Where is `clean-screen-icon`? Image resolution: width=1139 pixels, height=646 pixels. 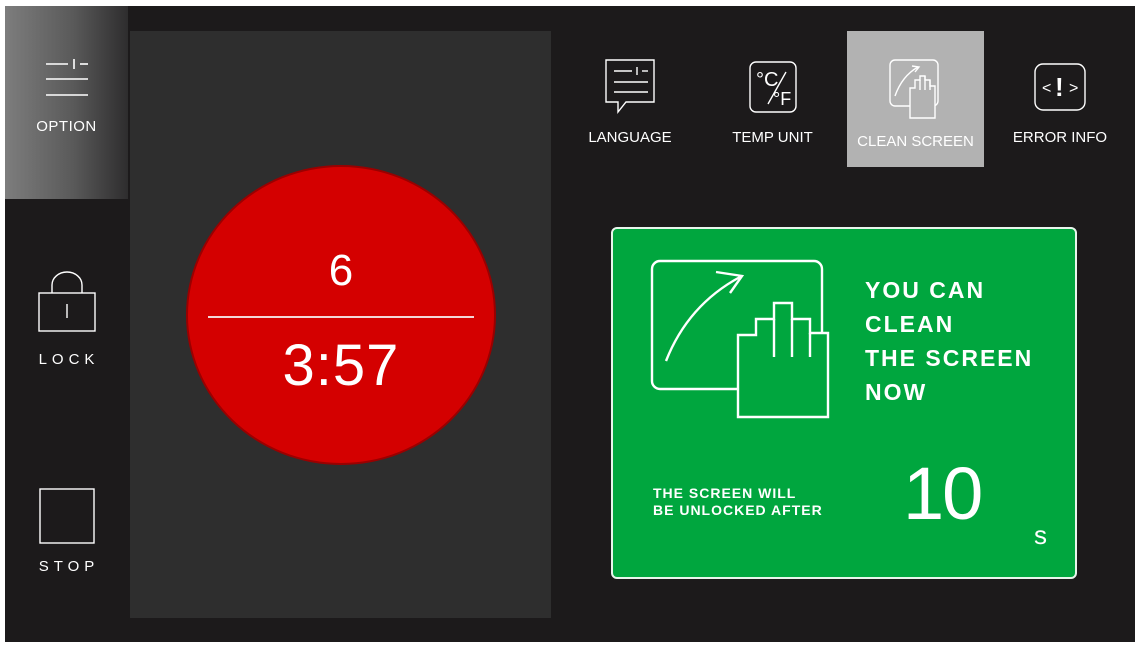
clean-screen-icon is located at coordinates (916, 89).